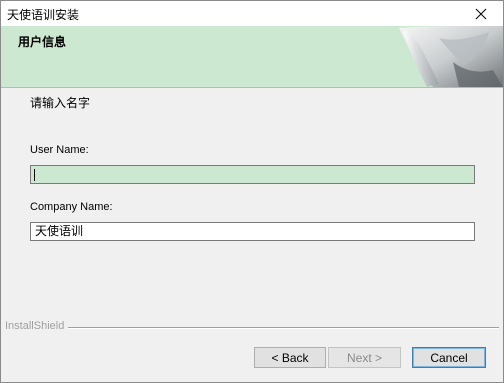 The height and width of the screenshot is (383, 504). What do you see at coordinates (449, 357) in the screenshot?
I see `cancel-button: Cancel` at bounding box center [449, 357].